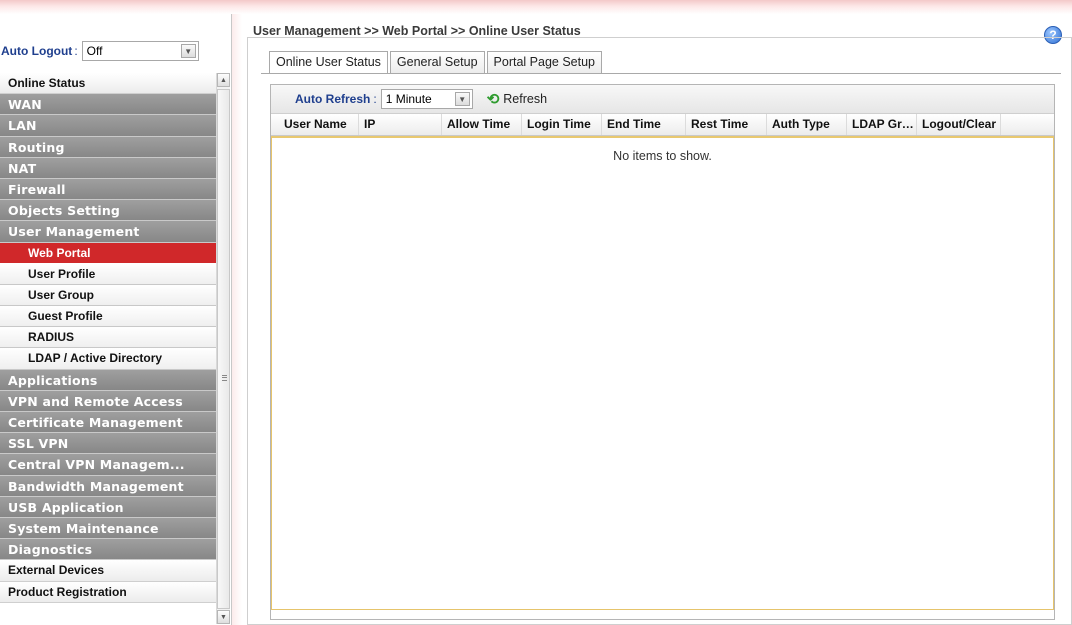 This screenshot has height=625, width=1072. Describe the element at coordinates (108, 486) in the screenshot. I see `sidebar-item-bandwidth-management: Bandwidth Management` at that location.